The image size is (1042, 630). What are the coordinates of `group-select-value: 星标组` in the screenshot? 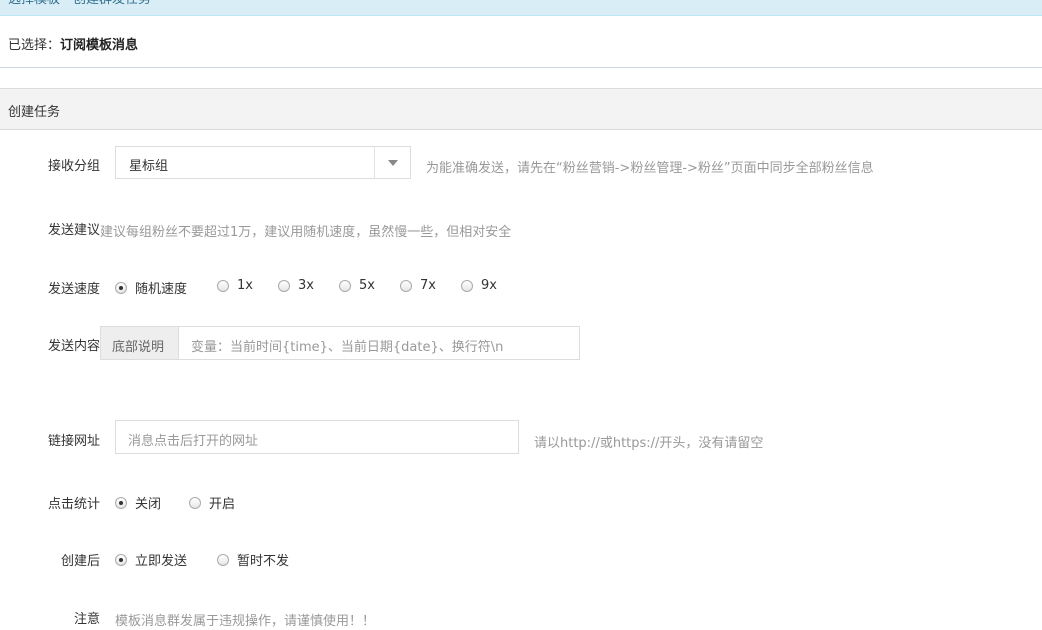 It's located at (149, 166).